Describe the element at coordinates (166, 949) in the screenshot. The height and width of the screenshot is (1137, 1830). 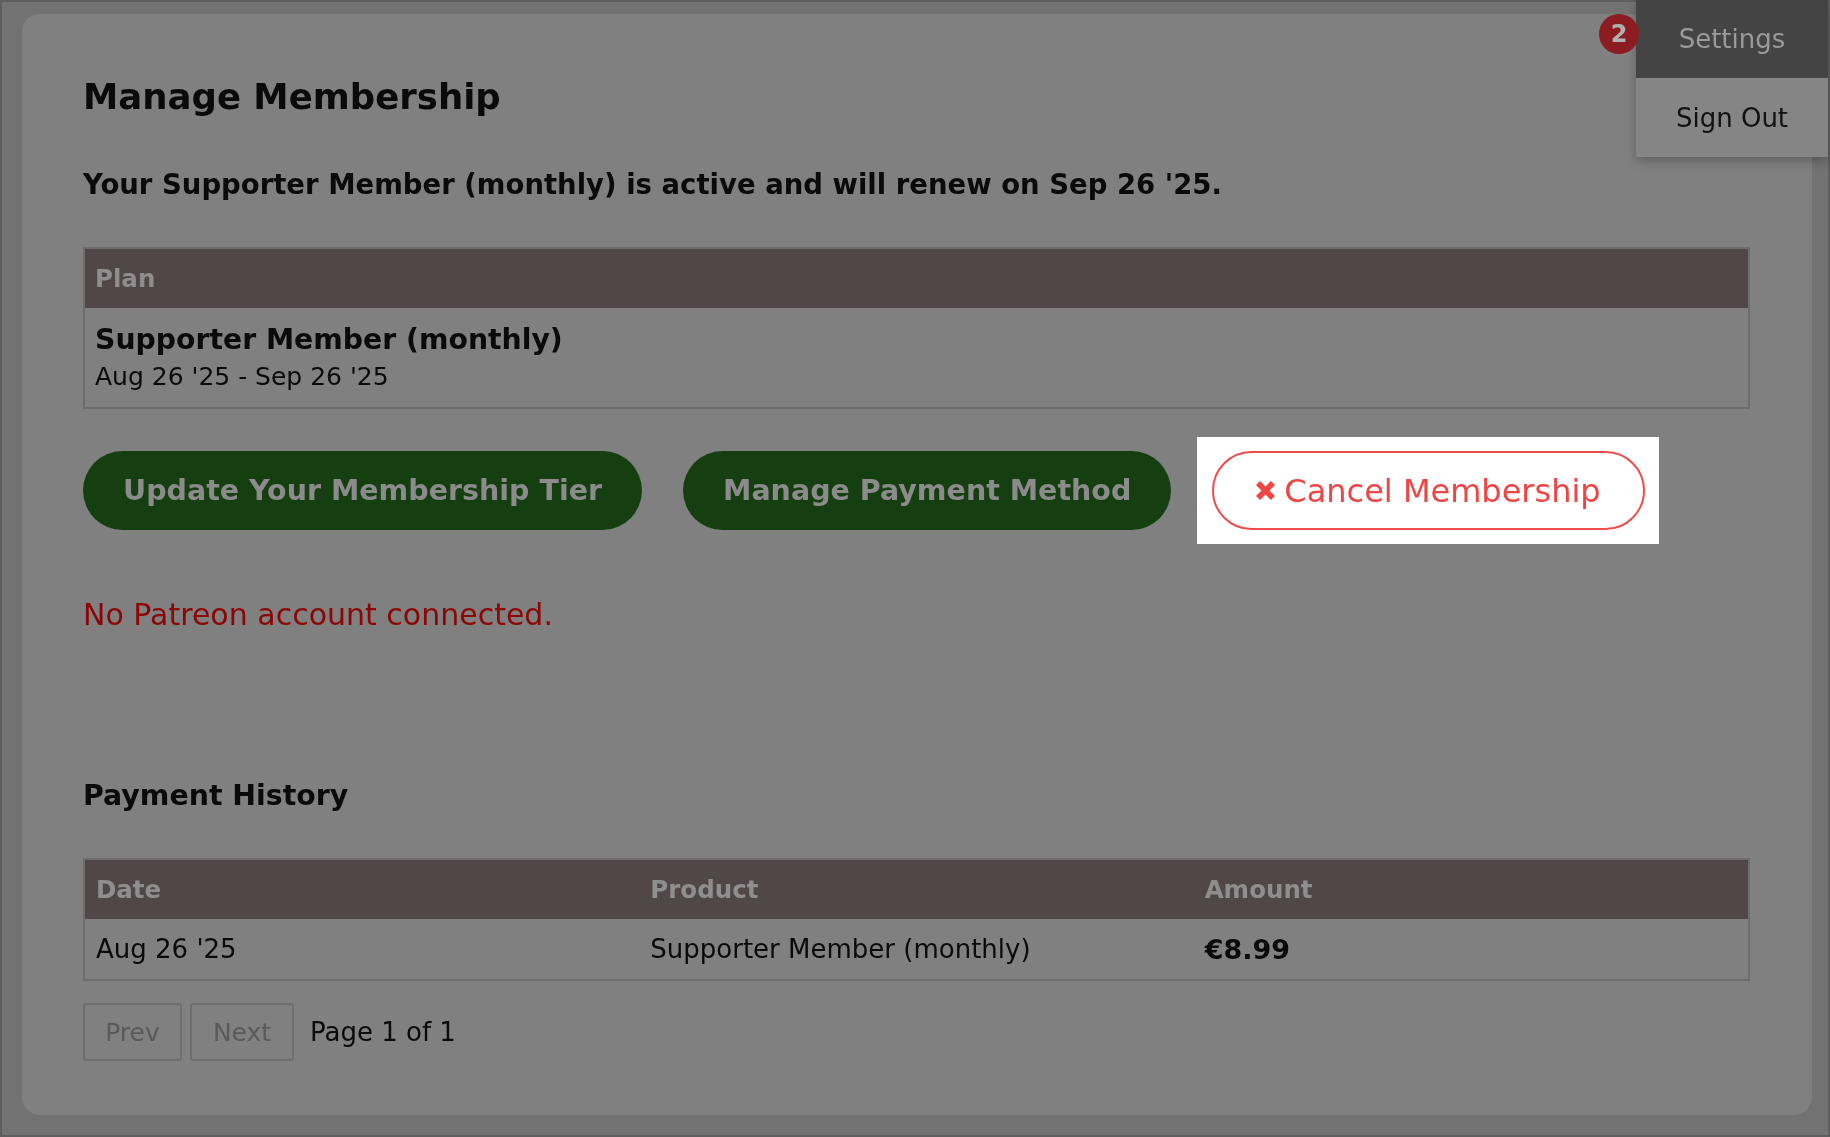
I see `table-cell-text: Aug 26 '25` at that location.